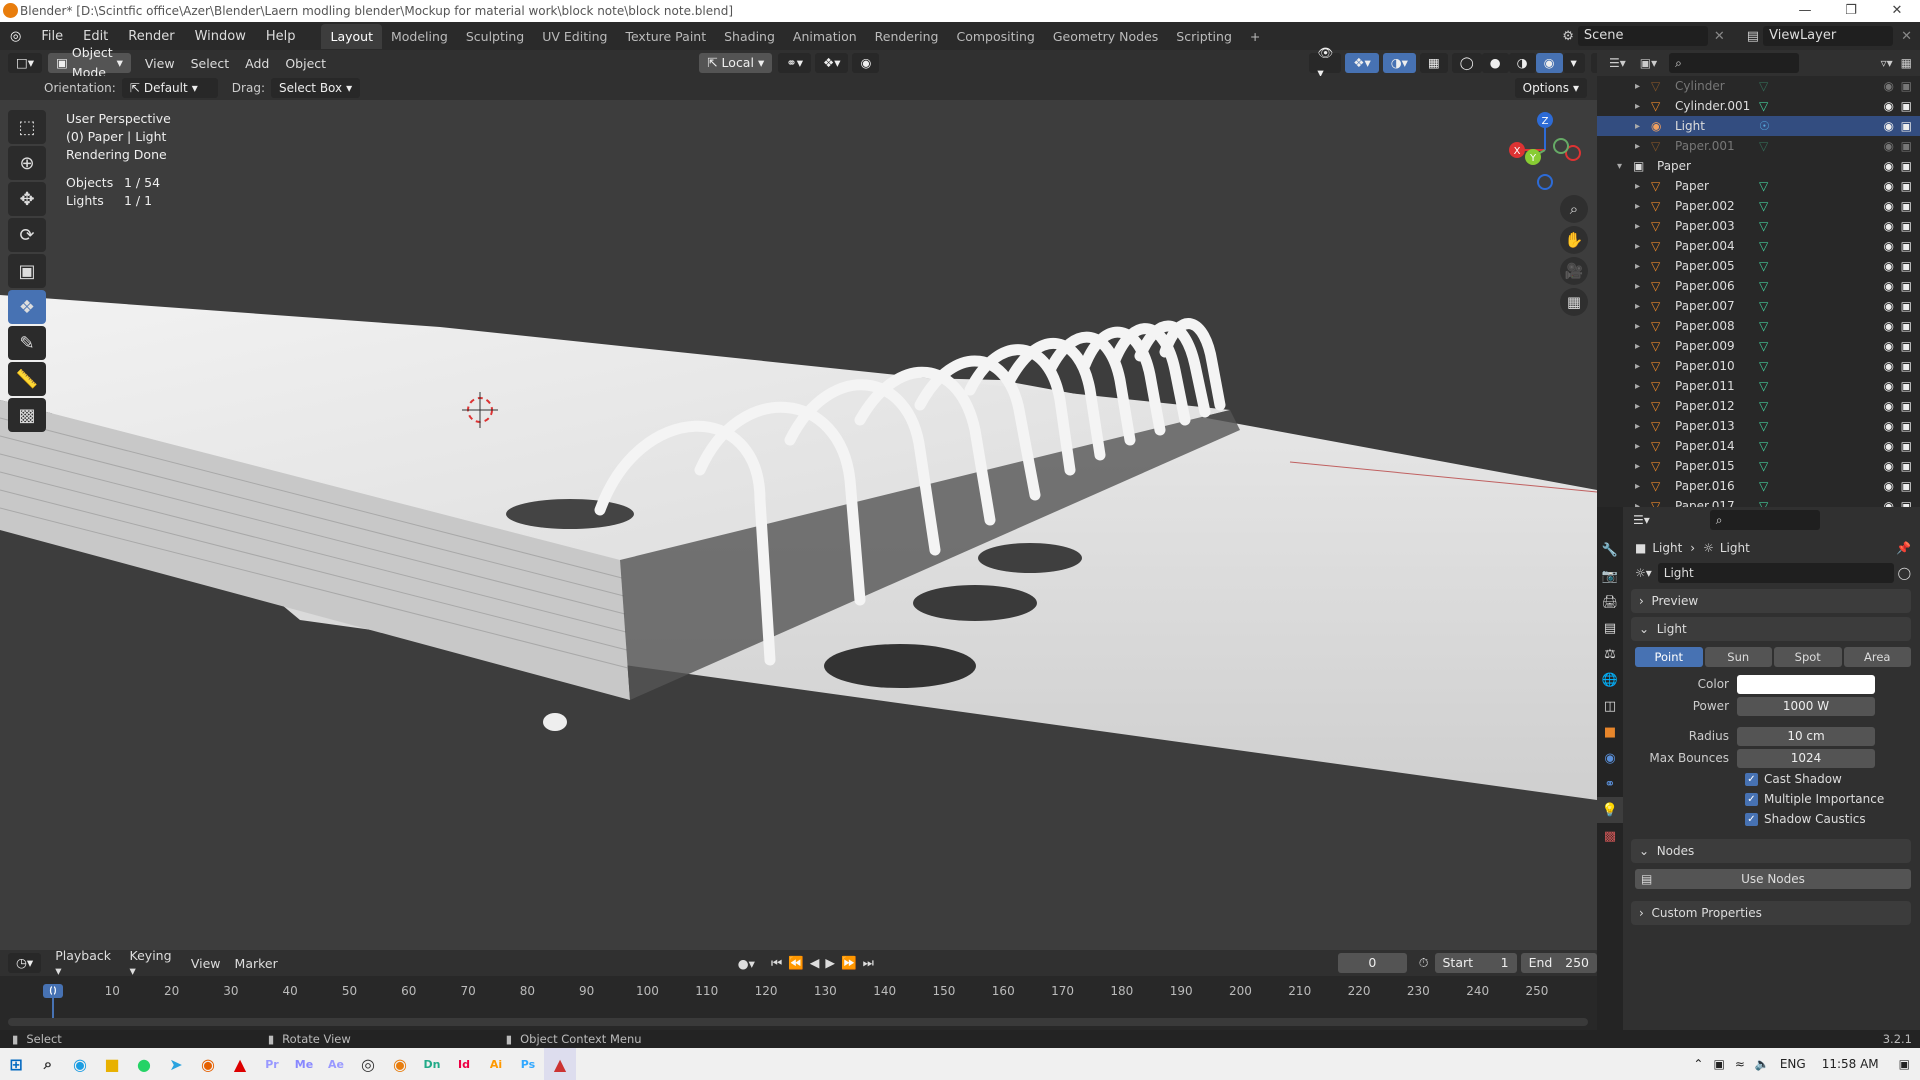 The width and height of the screenshot is (1920, 1080). What do you see at coordinates (1771, 601) in the screenshot?
I see `preview-panel-header: › Preview` at bounding box center [1771, 601].